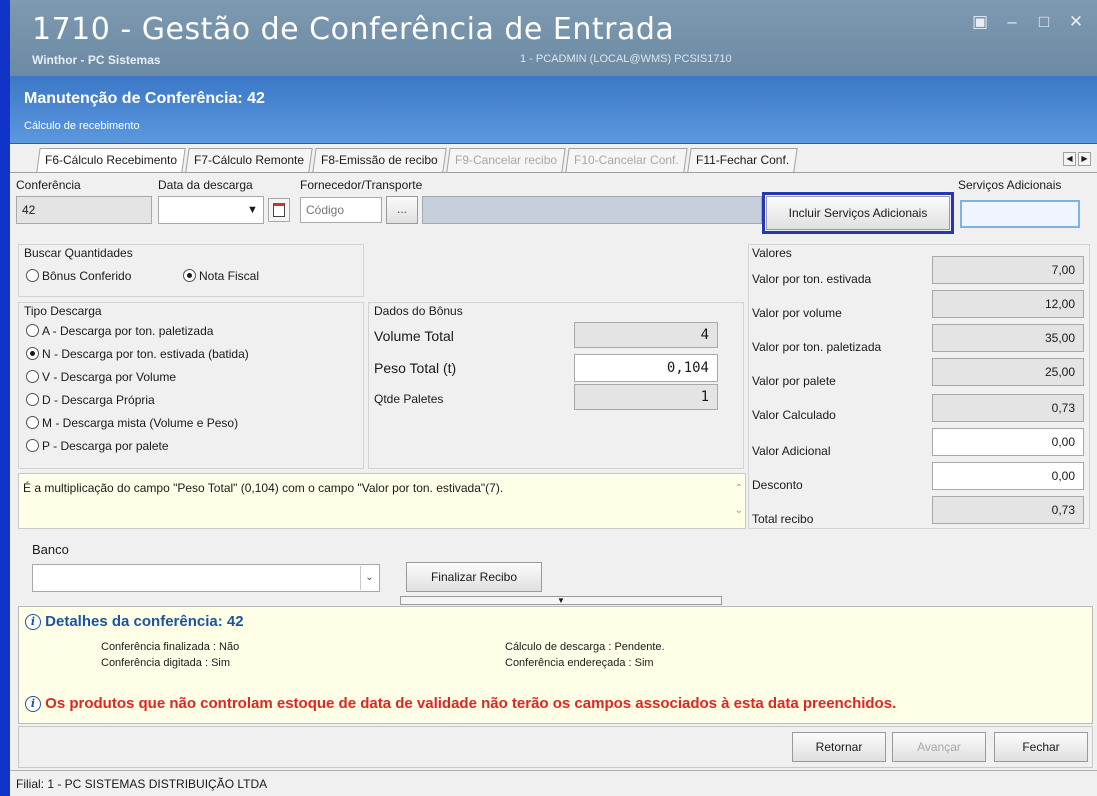 This screenshot has width=1097, height=796. Describe the element at coordinates (132, 423) in the screenshot. I see `radio-descarga-m: M - Descarga mista (Volume e Peso)` at that location.